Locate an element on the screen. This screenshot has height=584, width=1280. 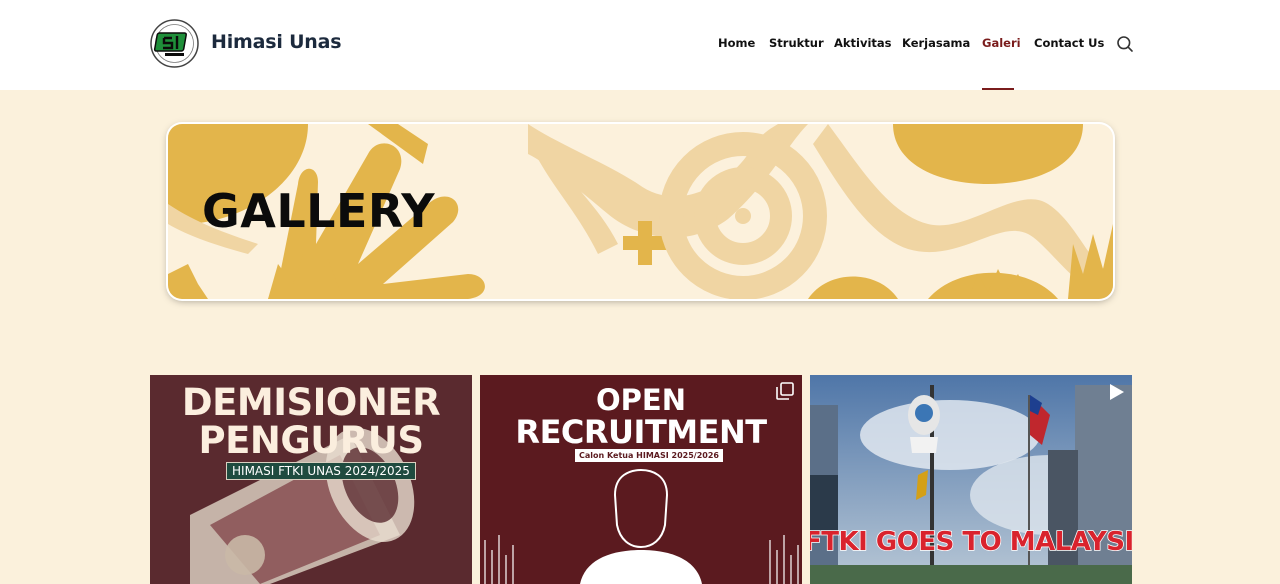
active-nav-indicator is located at coordinates (998, 89).